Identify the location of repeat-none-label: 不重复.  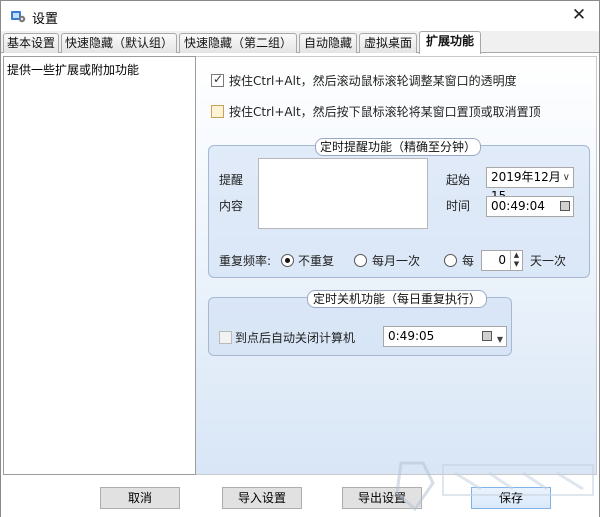
(316, 261).